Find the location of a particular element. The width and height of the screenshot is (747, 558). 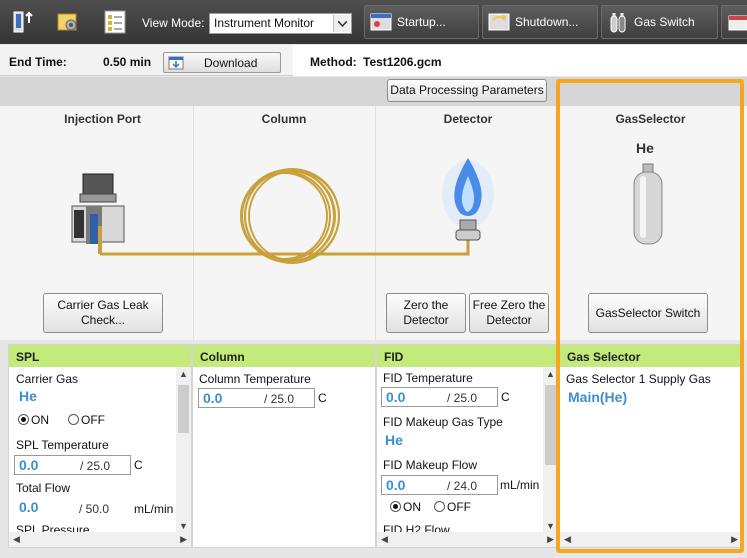

column-temperature-unit: C is located at coordinates (322, 398).